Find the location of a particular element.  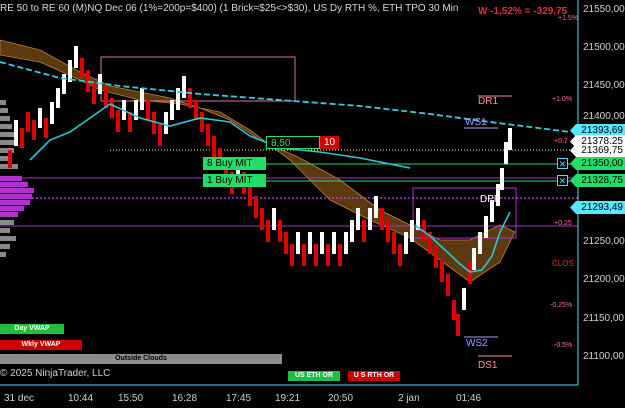

wkly-vwap-button: Wkly VWAP is located at coordinates (41, 345).